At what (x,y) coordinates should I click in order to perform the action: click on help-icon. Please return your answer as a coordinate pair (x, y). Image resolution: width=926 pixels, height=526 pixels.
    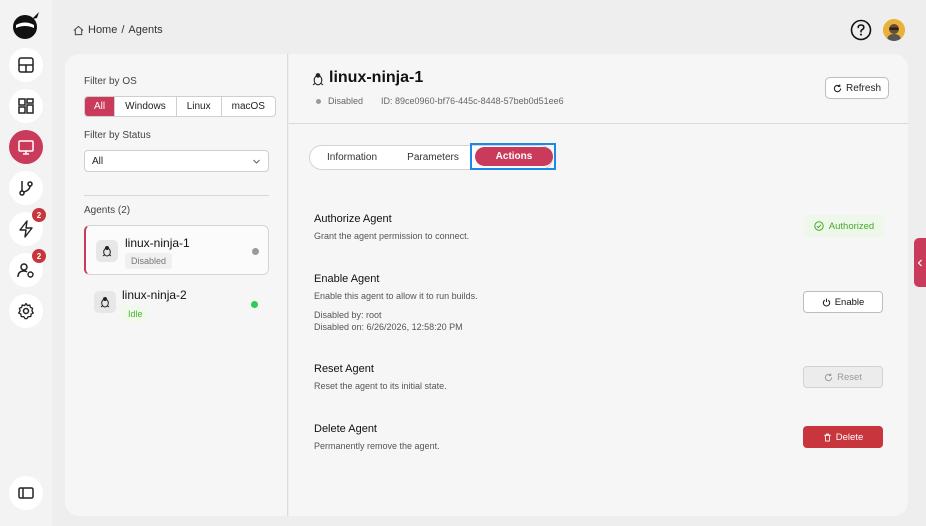
    Looking at the image, I should click on (861, 30).